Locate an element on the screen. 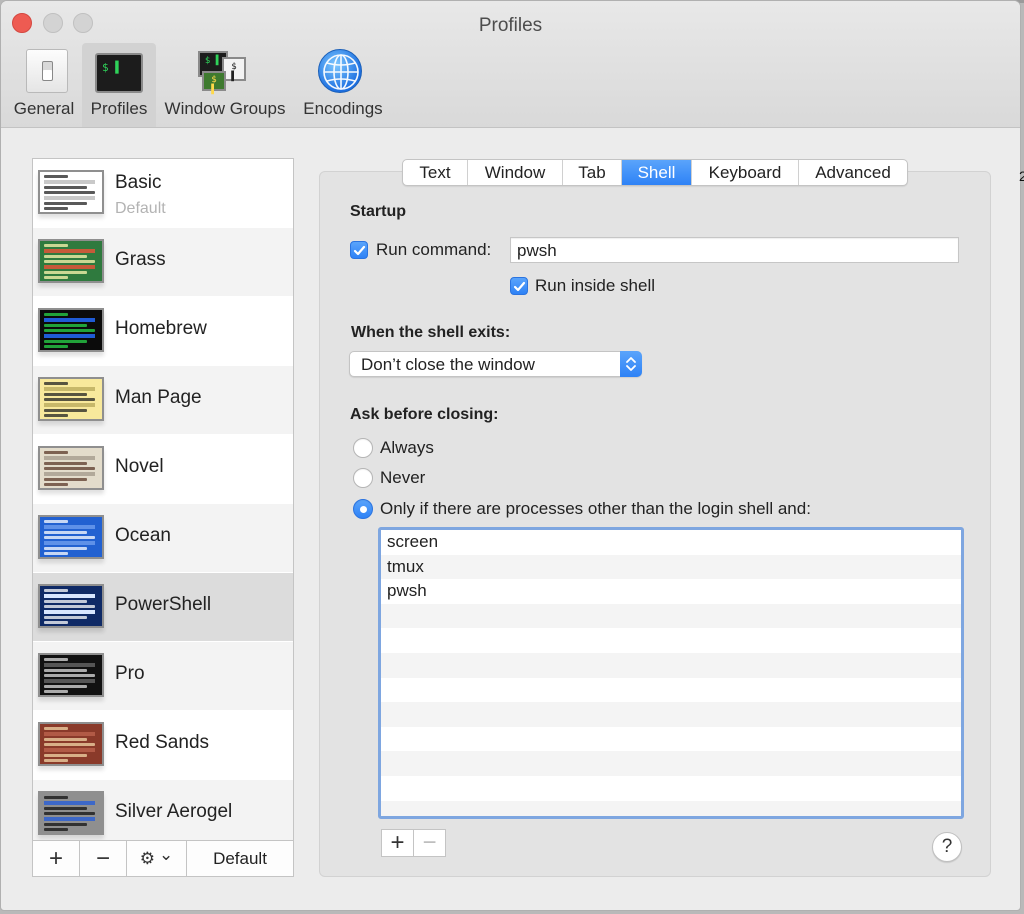 This screenshot has width=1024, height=914. profile-item: Basic Default is located at coordinates (163, 193).